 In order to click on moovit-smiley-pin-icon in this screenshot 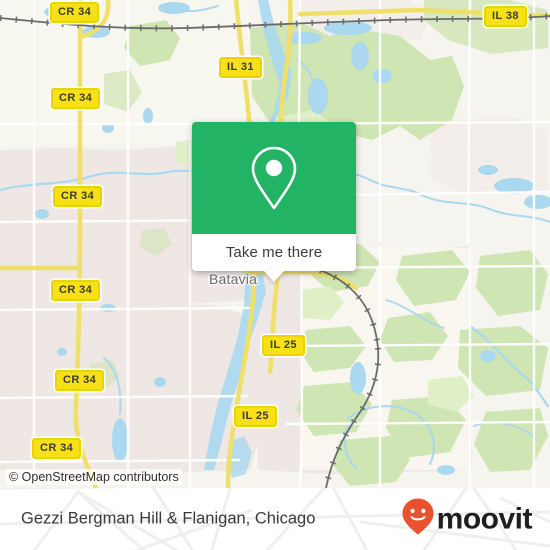, I will do `click(418, 519)`.